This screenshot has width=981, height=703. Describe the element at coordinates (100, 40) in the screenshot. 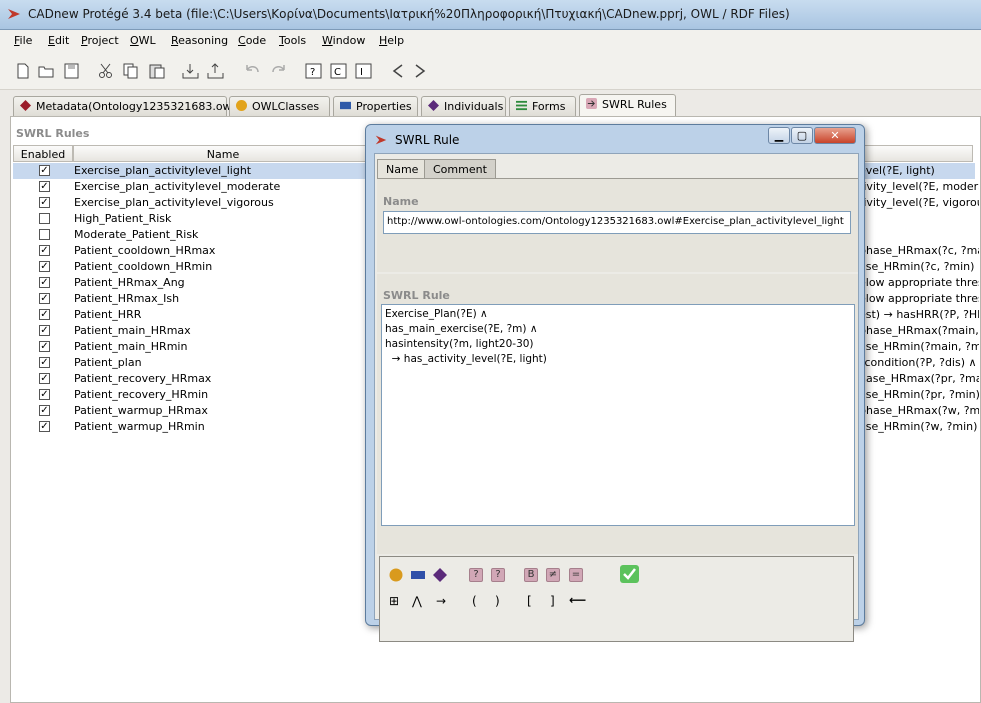

I see `menu-project: Project` at that location.